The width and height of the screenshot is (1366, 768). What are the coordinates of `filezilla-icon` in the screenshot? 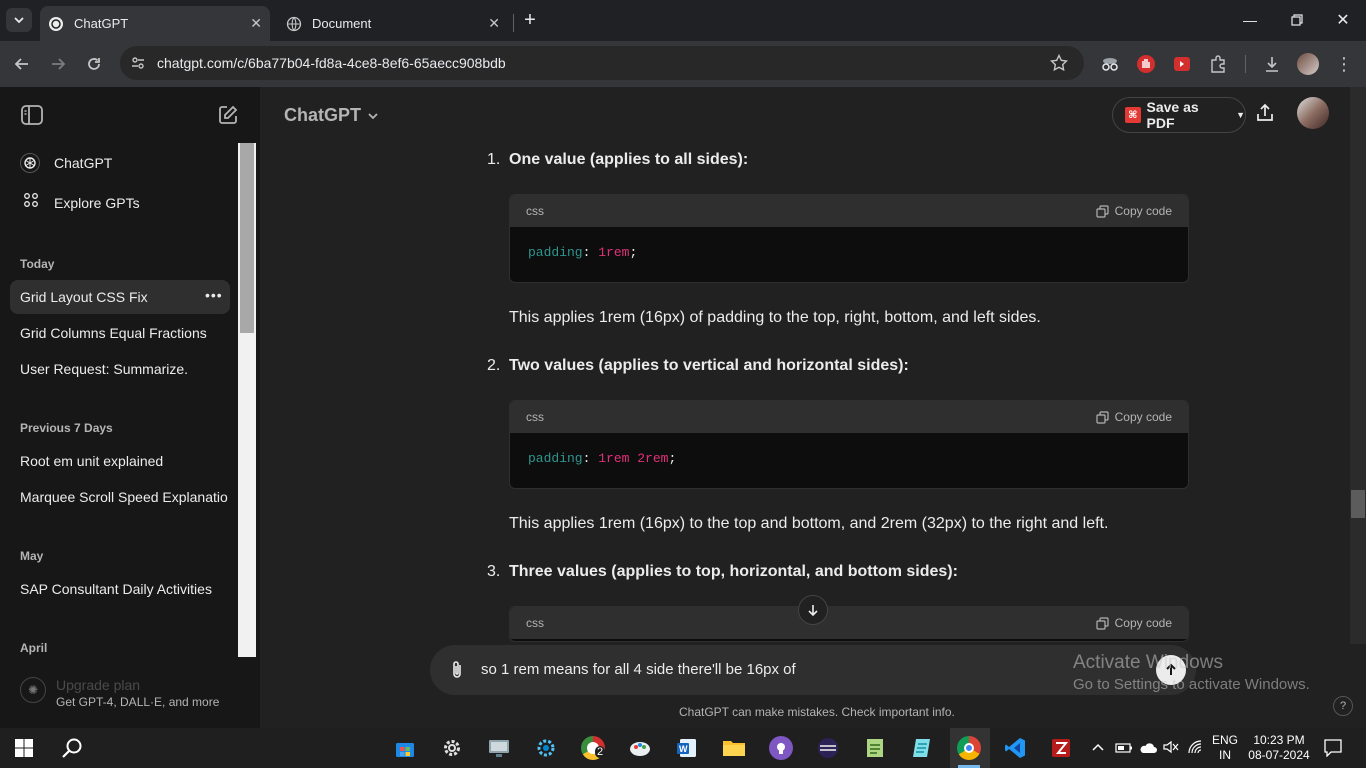 It's located at (1061, 748).